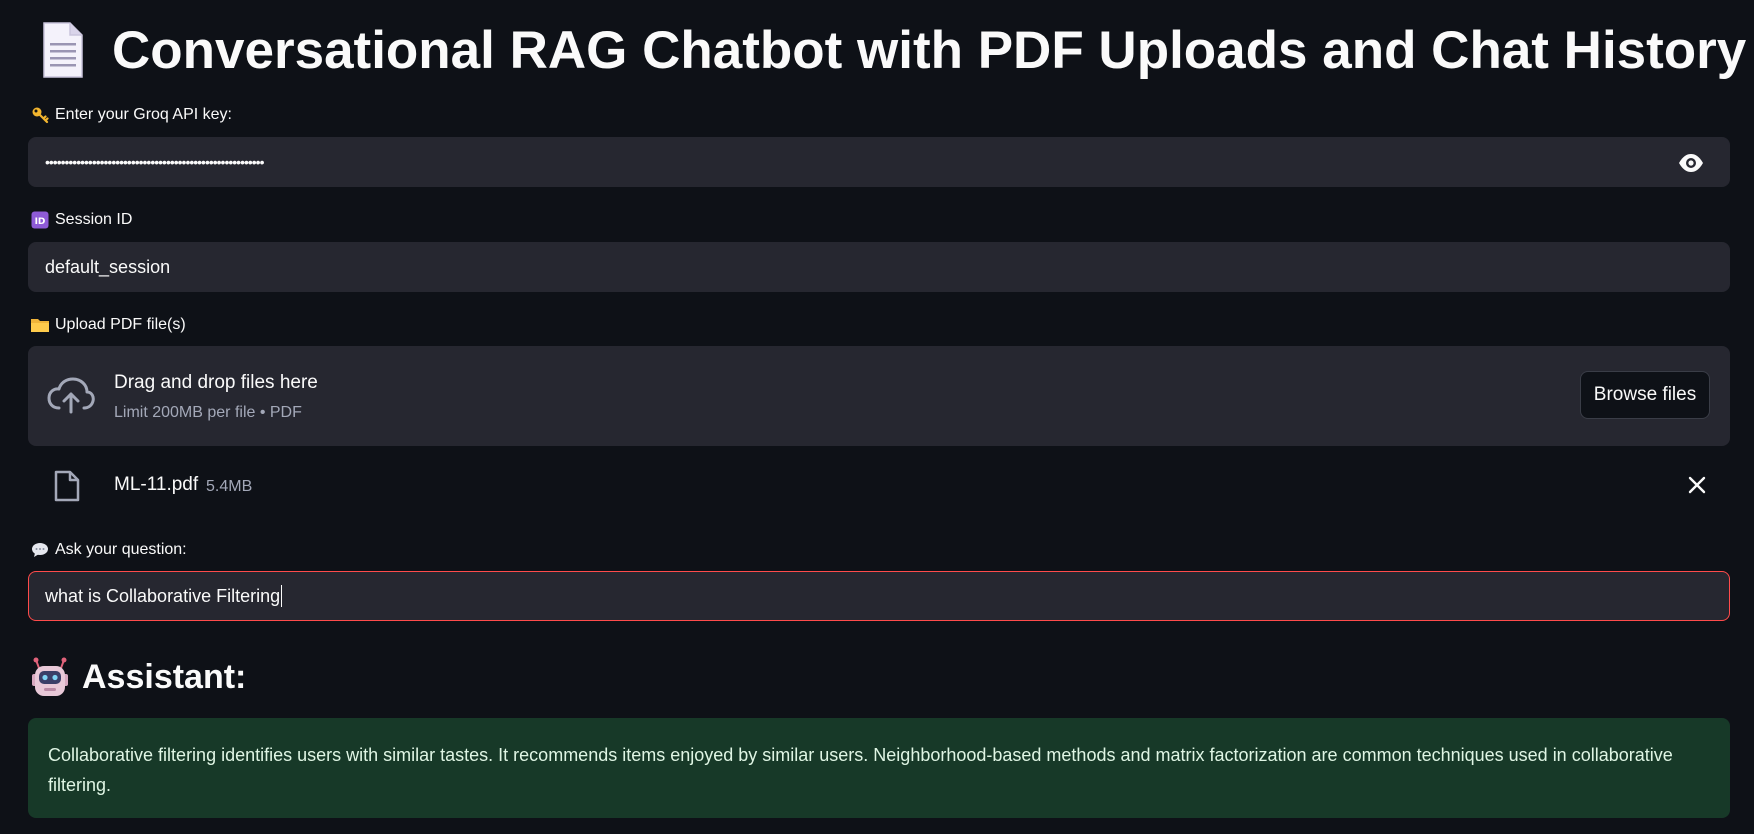 This screenshot has width=1754, height=834. I want to click on uploaded-file-size: 5.4MB, so click(229, 486).